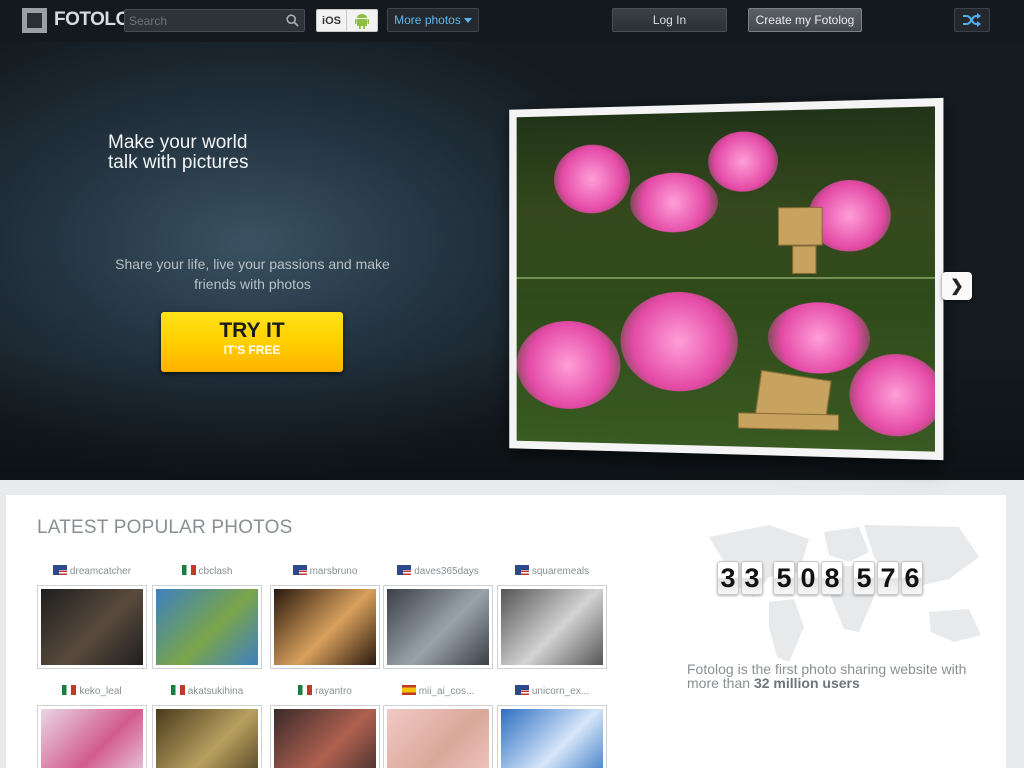 This screenshot has height=768, width=1024. I want to click on try-it-label: TRY IT, so click(252, 331).